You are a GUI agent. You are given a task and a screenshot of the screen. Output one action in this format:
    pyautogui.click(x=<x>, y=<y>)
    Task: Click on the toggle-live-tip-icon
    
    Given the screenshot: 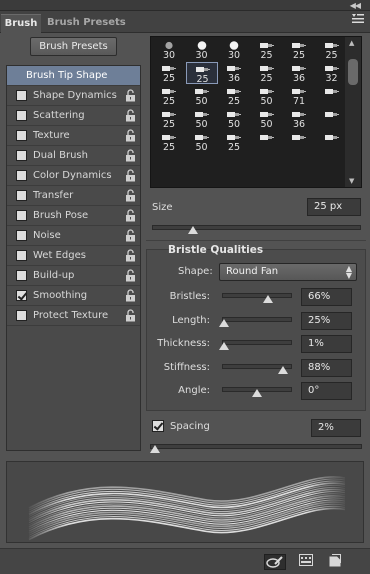 What is the action you would take?
    pyautogui.click(x=275, y=562)
    